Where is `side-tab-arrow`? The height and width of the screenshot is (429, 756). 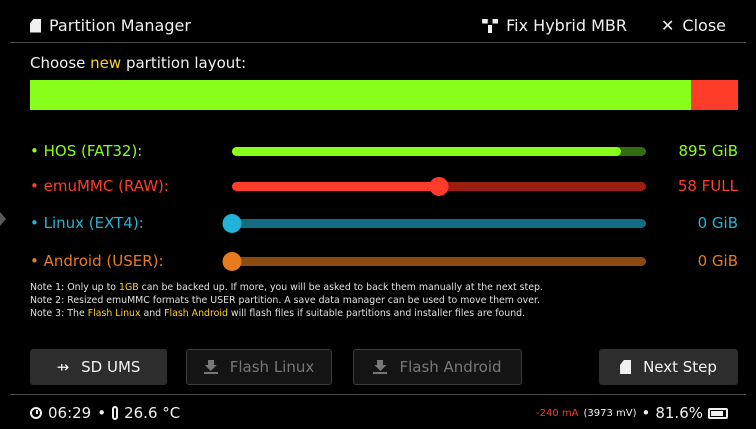
side-tab-arrow is located at coordinates (3, 219).